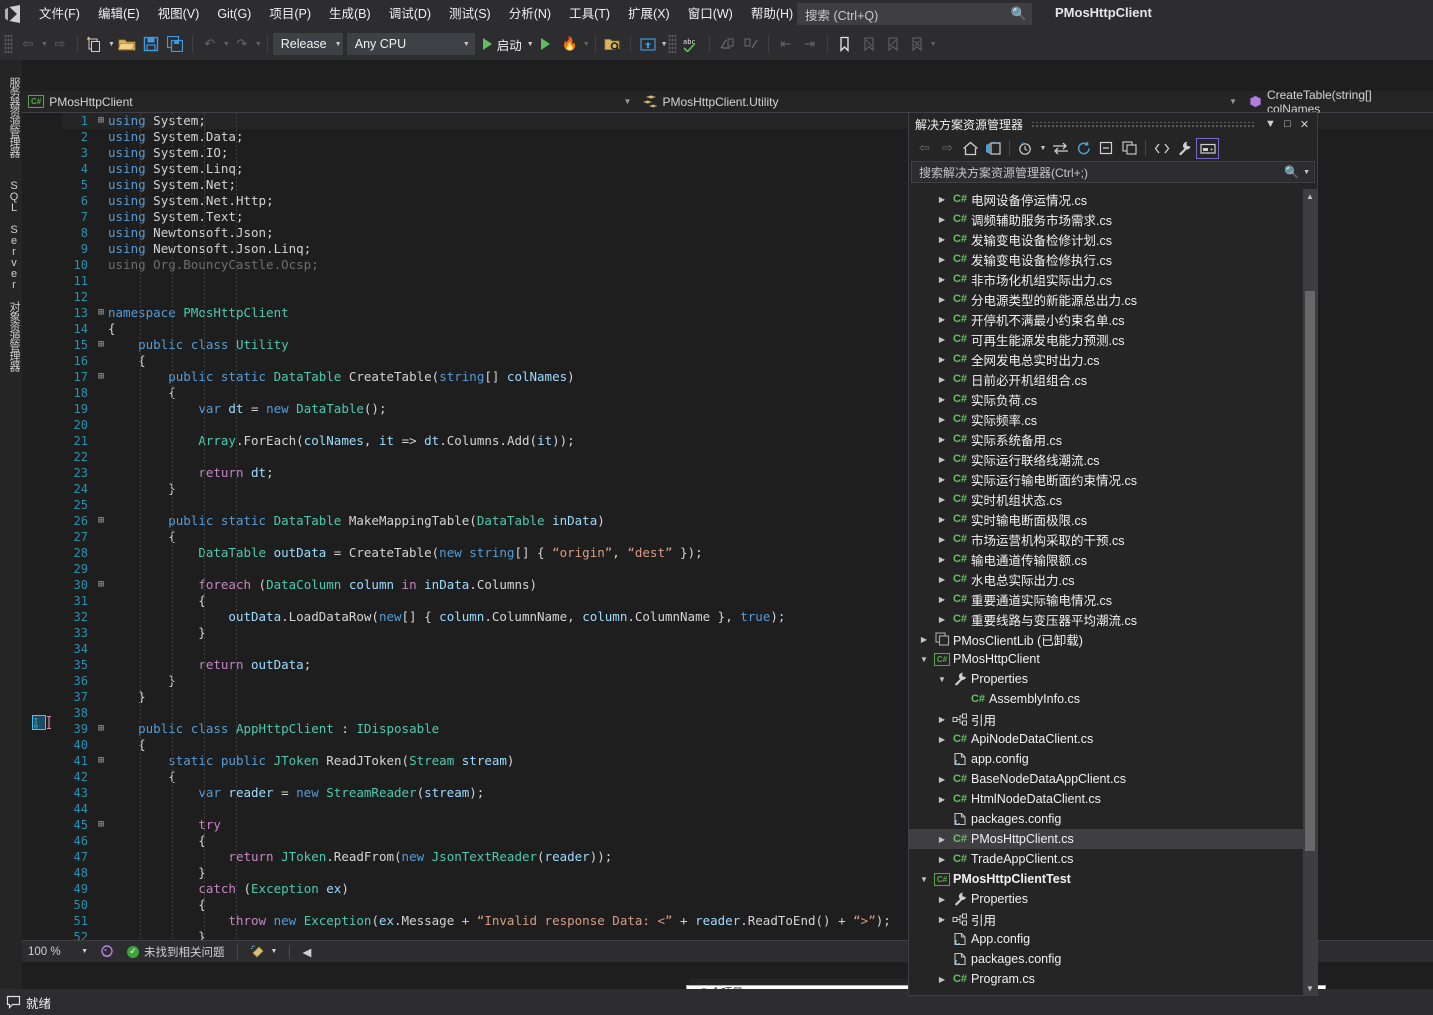 Image resolution: width=1433 pixels, height=1015 pixels. Describe the element at coordinates (1113, 339) in the screenshot. I see `tree-node: ▶ C# 可再生能源发电能力预测.cs` at that location.